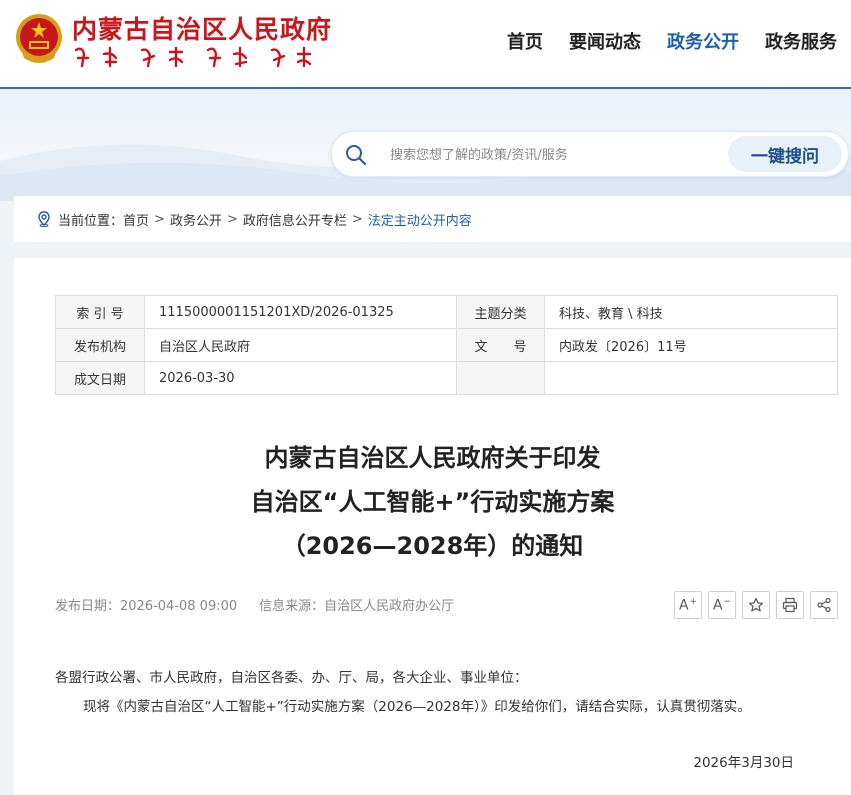 The image size is (851, 795). Describe the element at coordinates (202, 28) in the screenshot. I see `site-title: 内蒙古自治区人民政府` at that location.